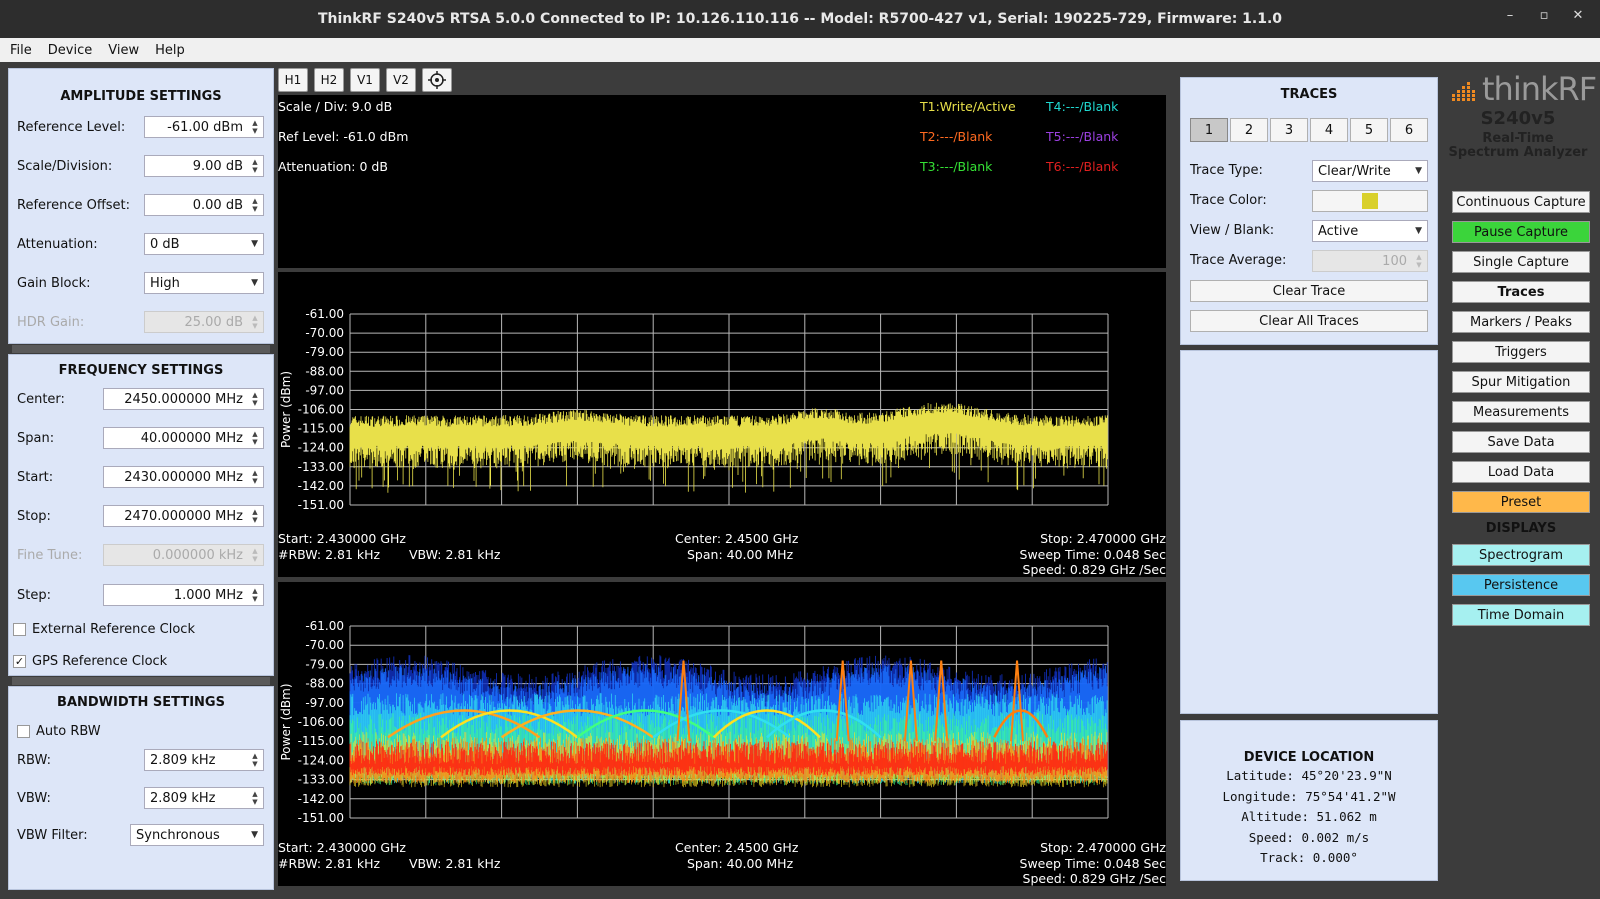 The image size is (1600, 899). I want to click on menu-view: View, so click(123, 50).